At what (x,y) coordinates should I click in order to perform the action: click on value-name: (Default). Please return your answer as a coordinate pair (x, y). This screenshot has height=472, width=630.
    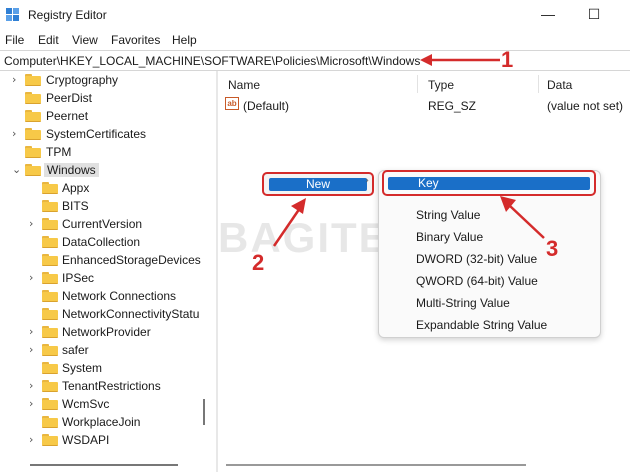
    Looking at the image, I should click on (266, 106).